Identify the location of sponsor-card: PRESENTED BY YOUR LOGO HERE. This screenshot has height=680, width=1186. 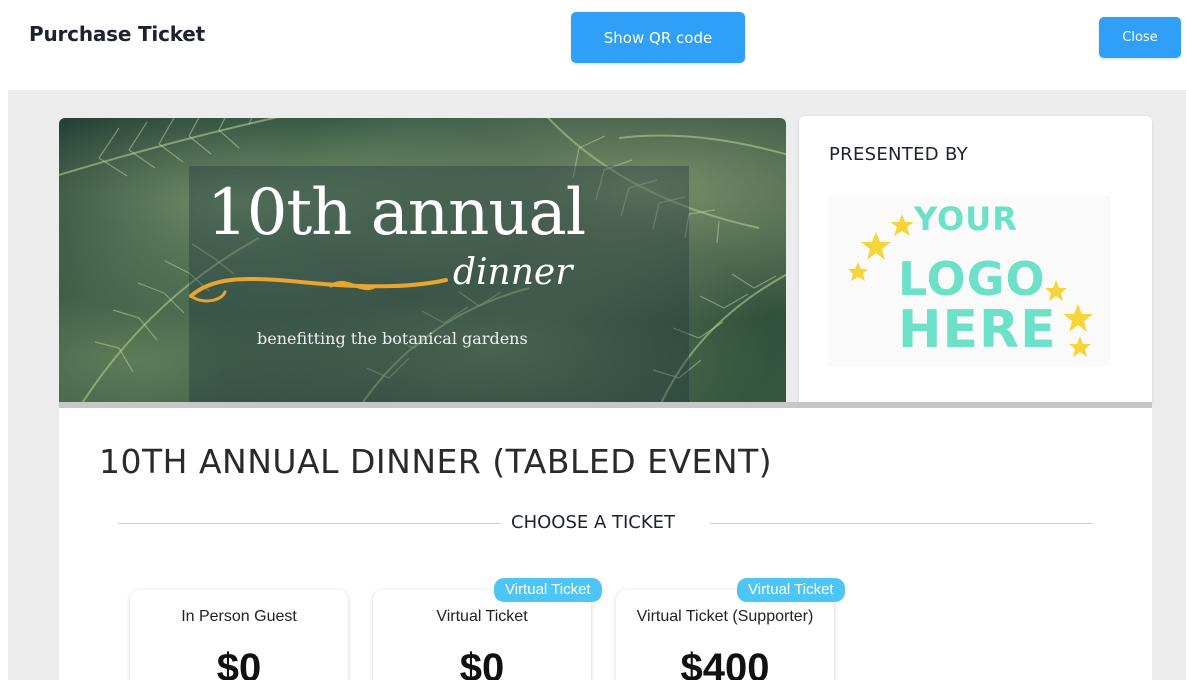
(975, 259).